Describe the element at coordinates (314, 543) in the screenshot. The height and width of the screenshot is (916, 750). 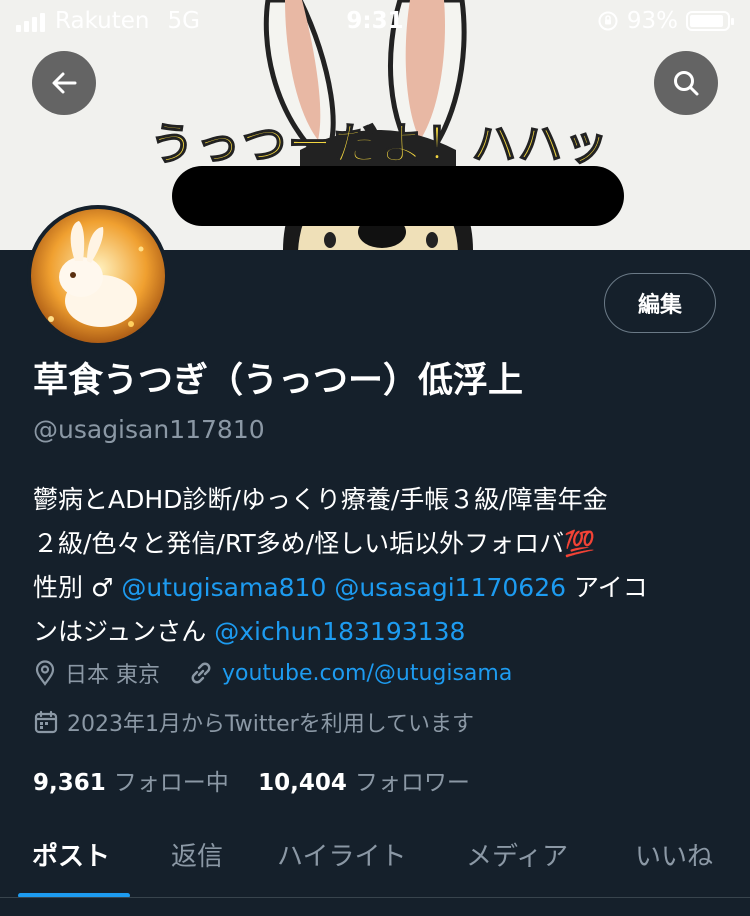
I see `bio-line: ２級/色々と発信/RT多め/怪しい垢以外フォロバ💯` at that location.